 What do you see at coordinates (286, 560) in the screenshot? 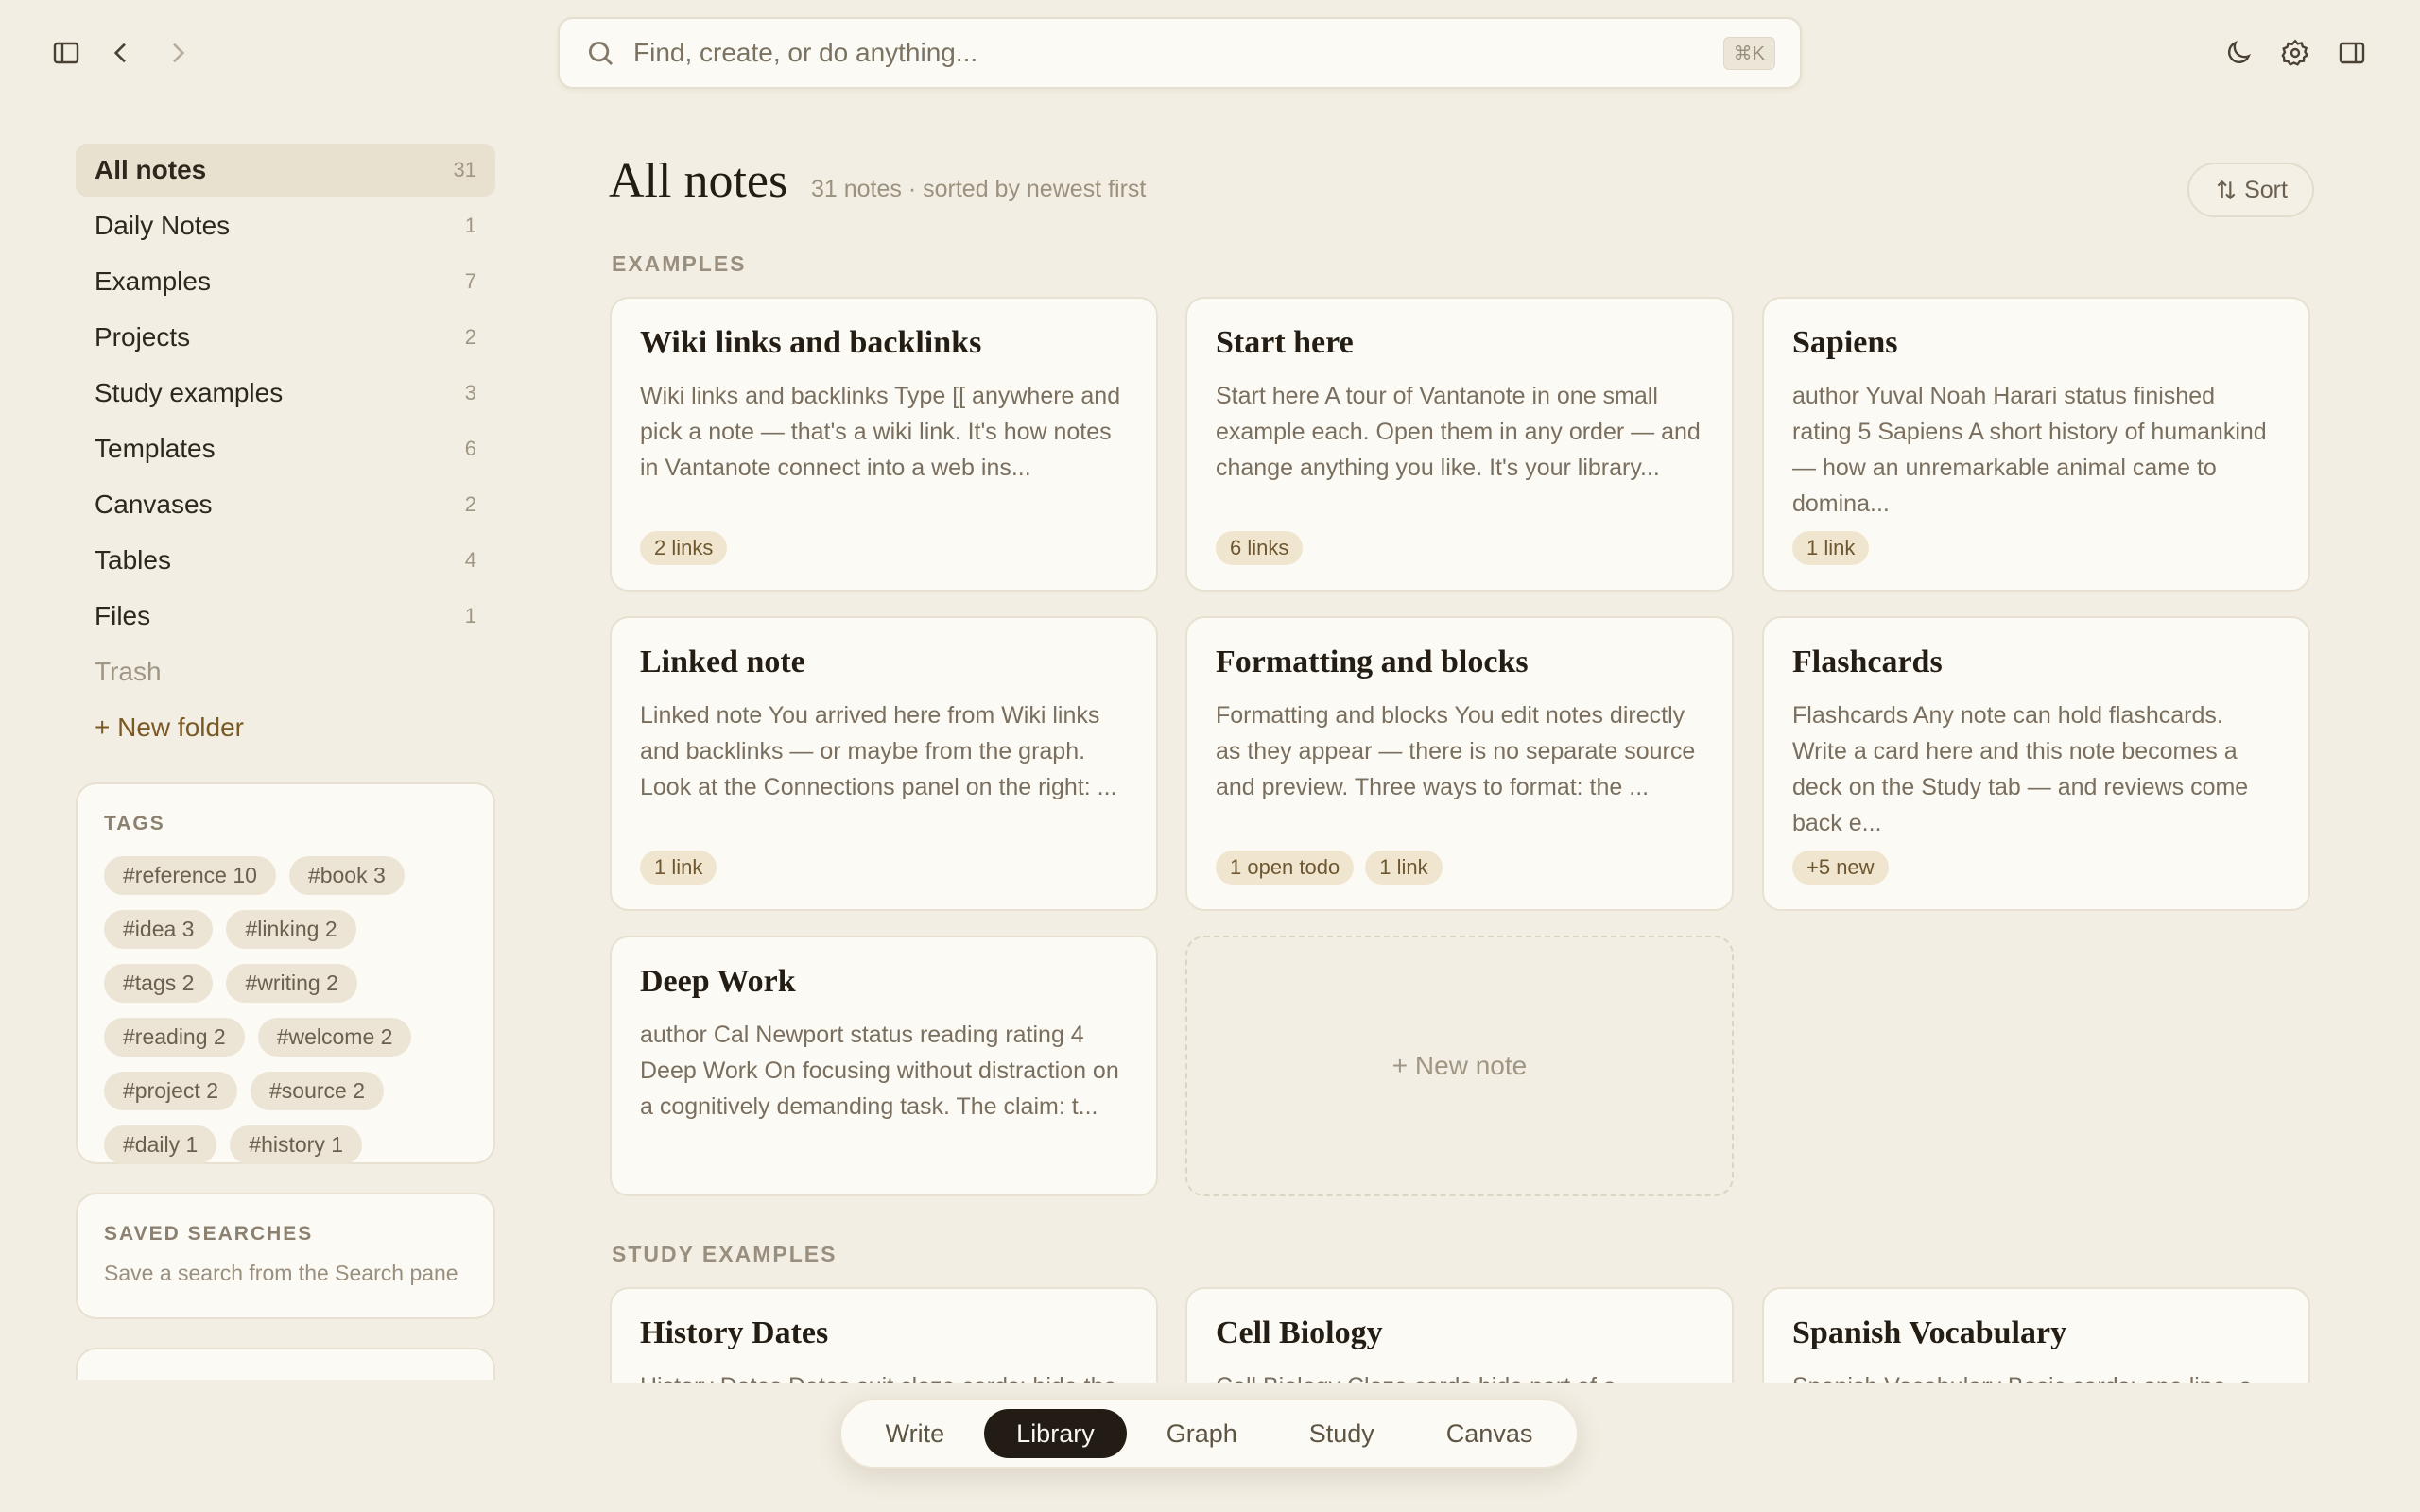
I see `sidebar-item-tables: Tables 4` at bounding box center [286, 560].